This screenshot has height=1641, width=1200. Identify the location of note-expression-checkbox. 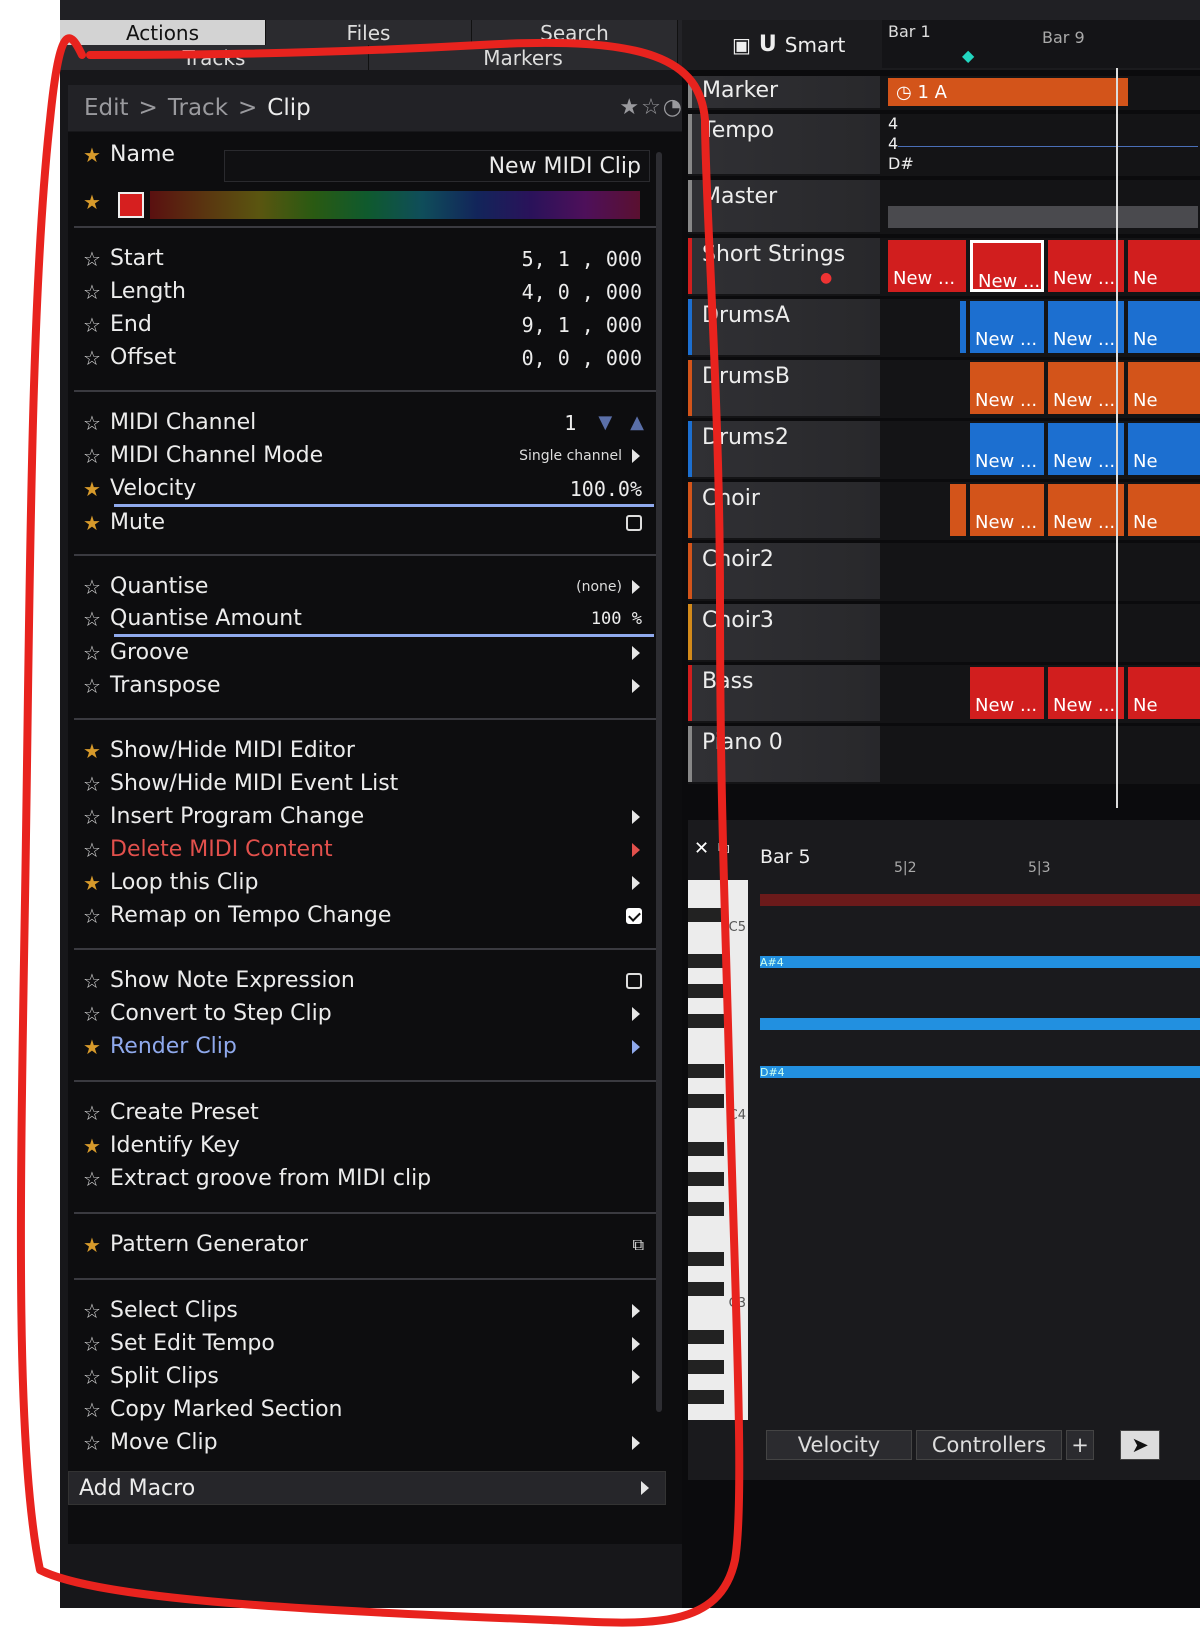
(634, 980).